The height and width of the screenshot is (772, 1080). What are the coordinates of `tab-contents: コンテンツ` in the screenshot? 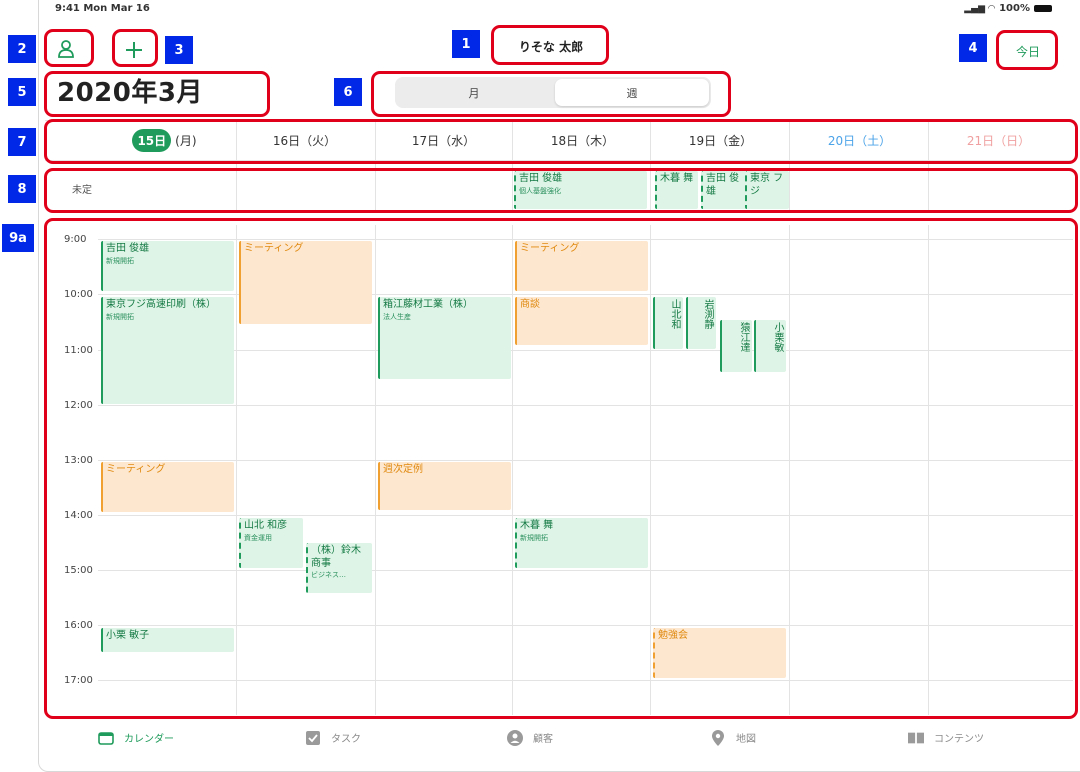 It's located at (946, 737).